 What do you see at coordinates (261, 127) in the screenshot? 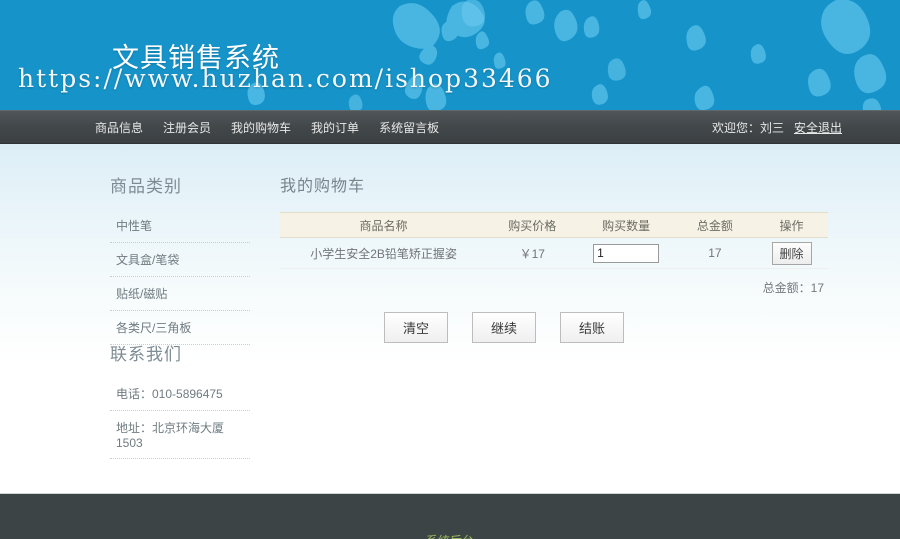
I see `nav-item-cart: 我的购物车` at bounding box center [261, 127].